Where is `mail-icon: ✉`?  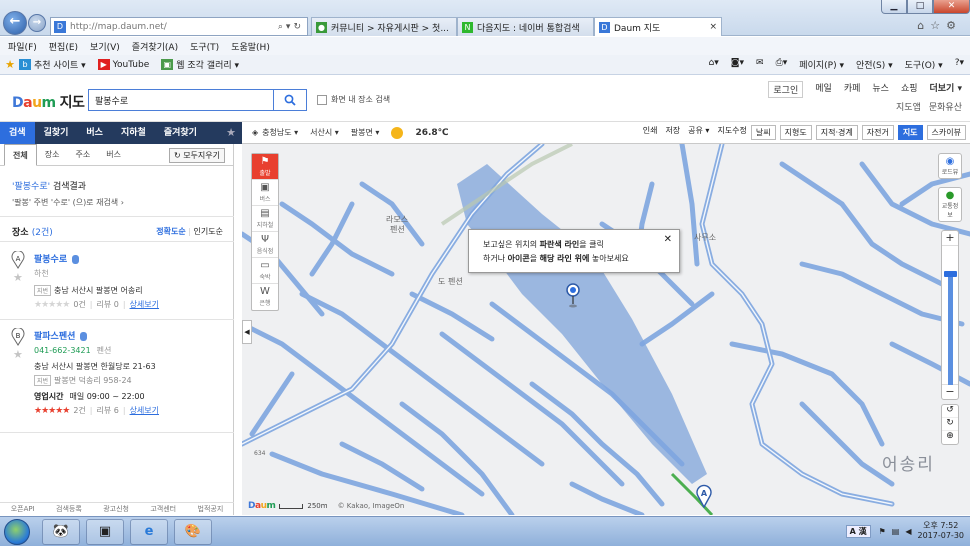
mail-icon: ✉ is located at coordinates (760, 64).